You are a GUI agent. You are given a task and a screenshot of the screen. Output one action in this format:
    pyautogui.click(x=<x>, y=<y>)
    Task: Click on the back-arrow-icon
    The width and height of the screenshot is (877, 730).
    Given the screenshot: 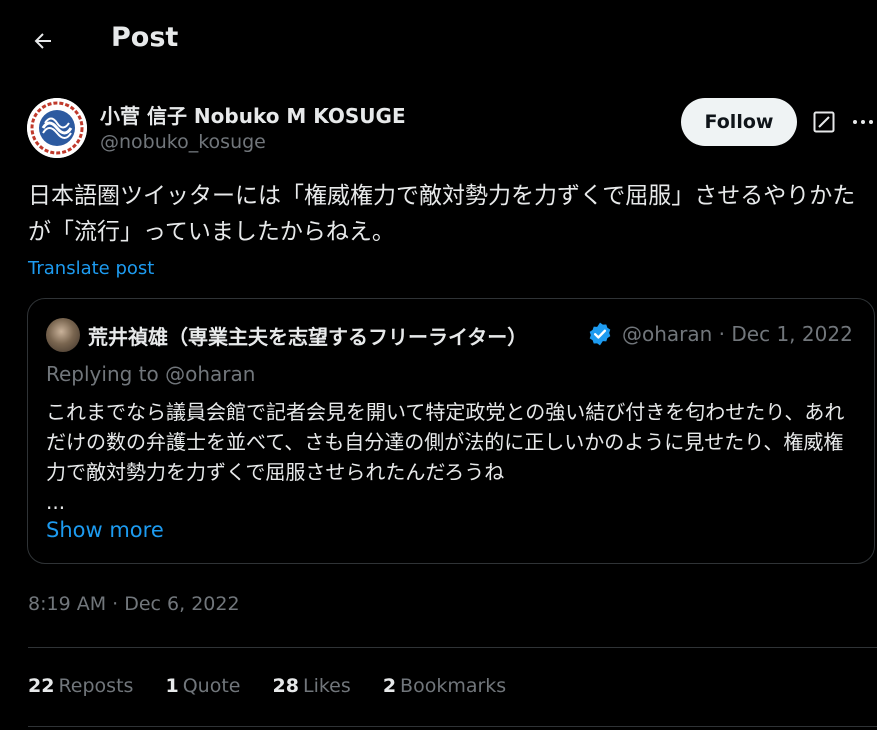 What is the action you would take?
    pyautogui.click(x=42, y=41)
    